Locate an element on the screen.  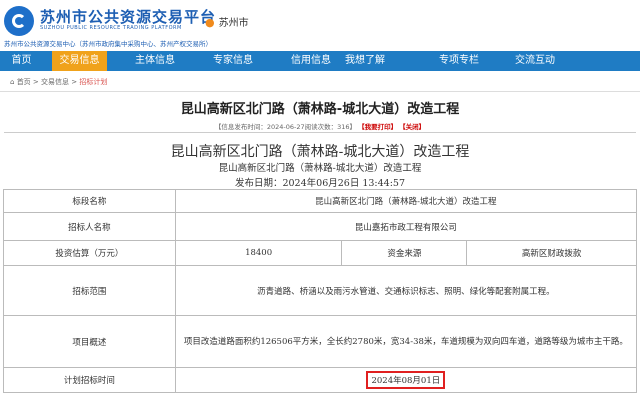
cell-label: 标段名称 is located at coordinates (89, 201).